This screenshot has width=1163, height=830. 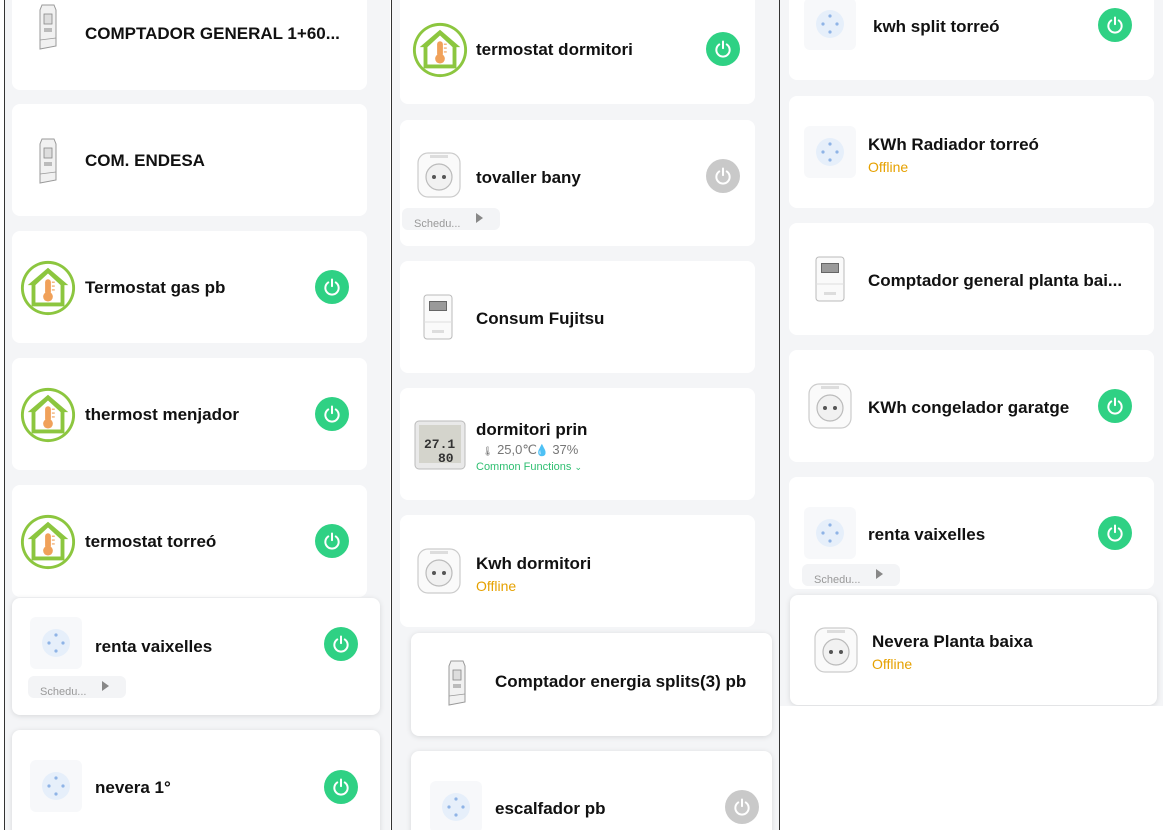 What do you see at coordinates (550, 808) in the screenshot?
I see `device-name: escalfador pb` at bounding box center [550, 808].